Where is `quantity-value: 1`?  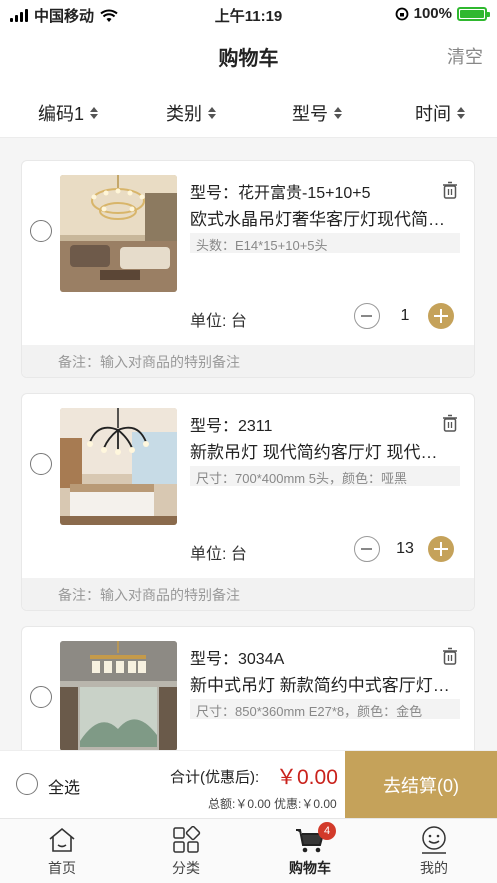 quantity-value: 1 is located at coordinates (405, 316).